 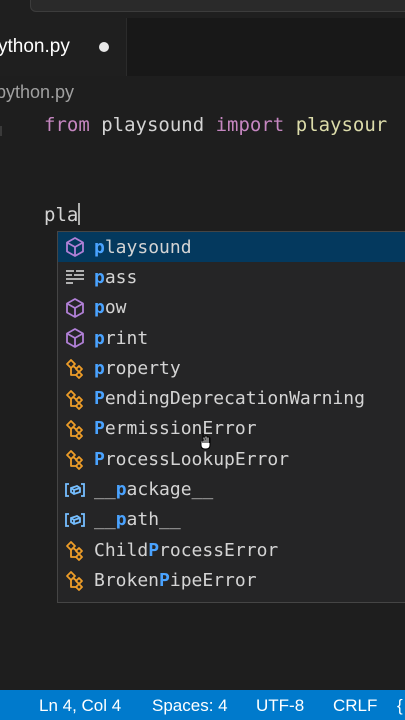 What do you see at coordinates (231, 277) in the screenshot?
I see `suggestion-item: pass` at bounding box center [231, 277].